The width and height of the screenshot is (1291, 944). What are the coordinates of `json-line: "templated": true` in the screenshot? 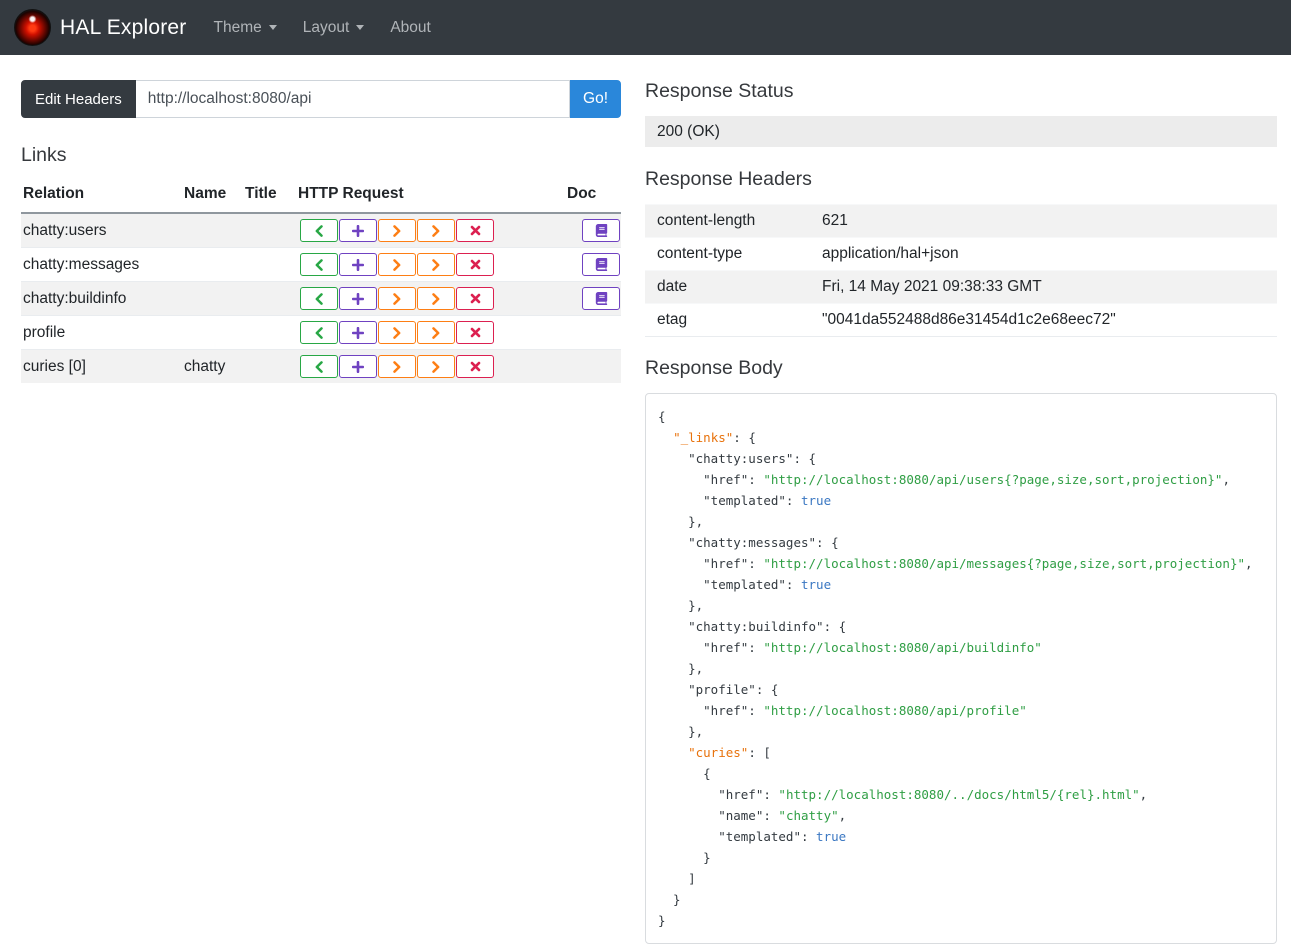 It's located at (745, 584).